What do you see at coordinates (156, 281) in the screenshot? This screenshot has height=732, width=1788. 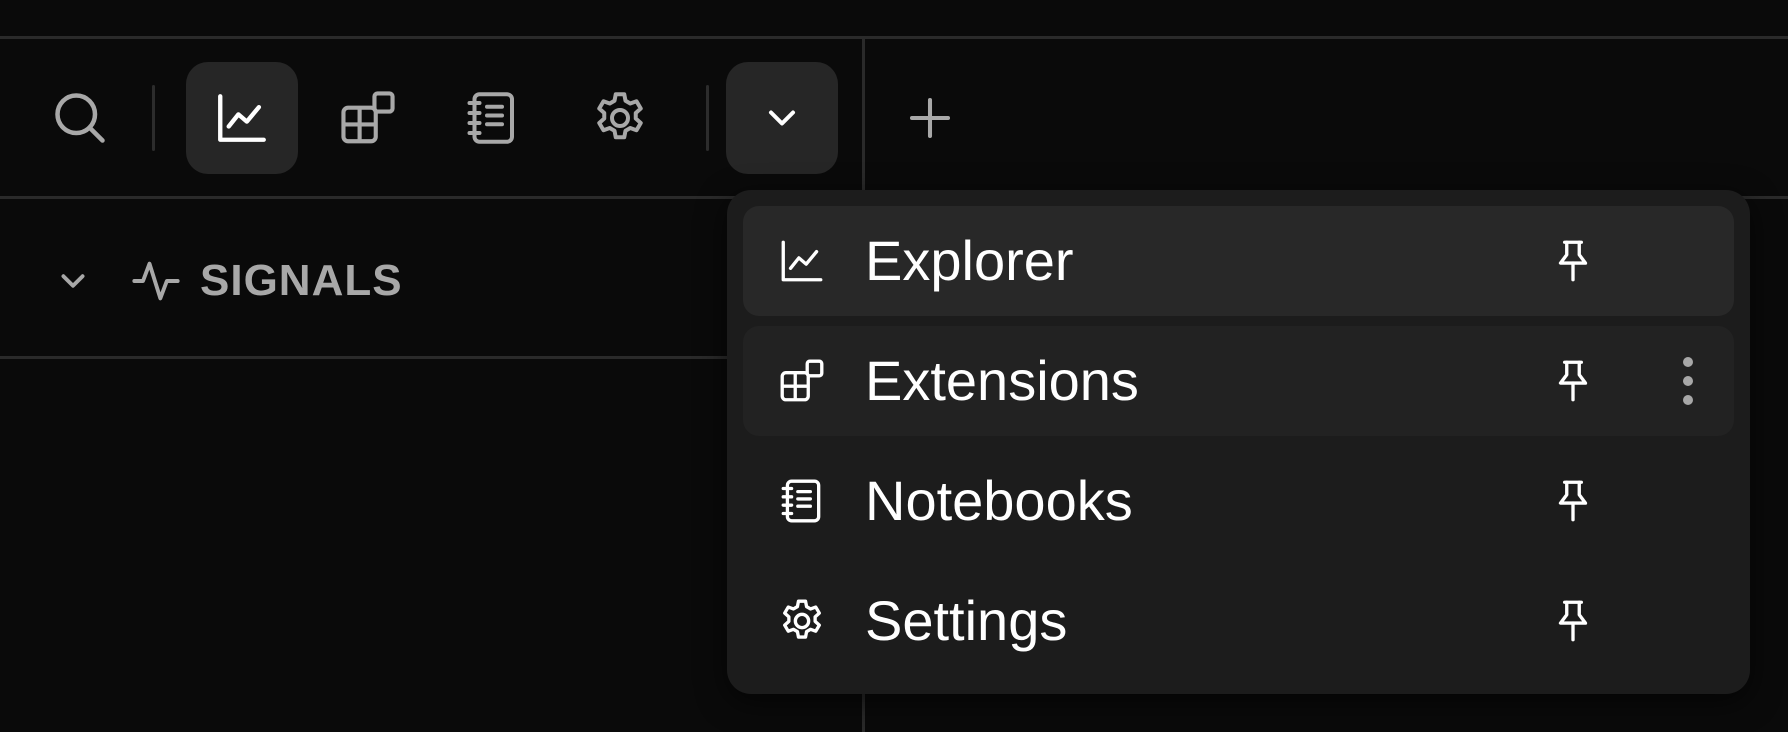 I see `activity-icon` at bounding box center [156, 281].